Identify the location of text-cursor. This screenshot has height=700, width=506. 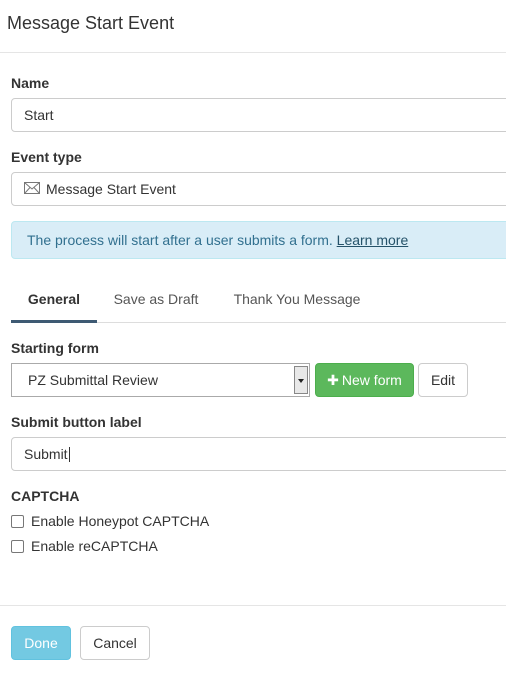
(69, 454).